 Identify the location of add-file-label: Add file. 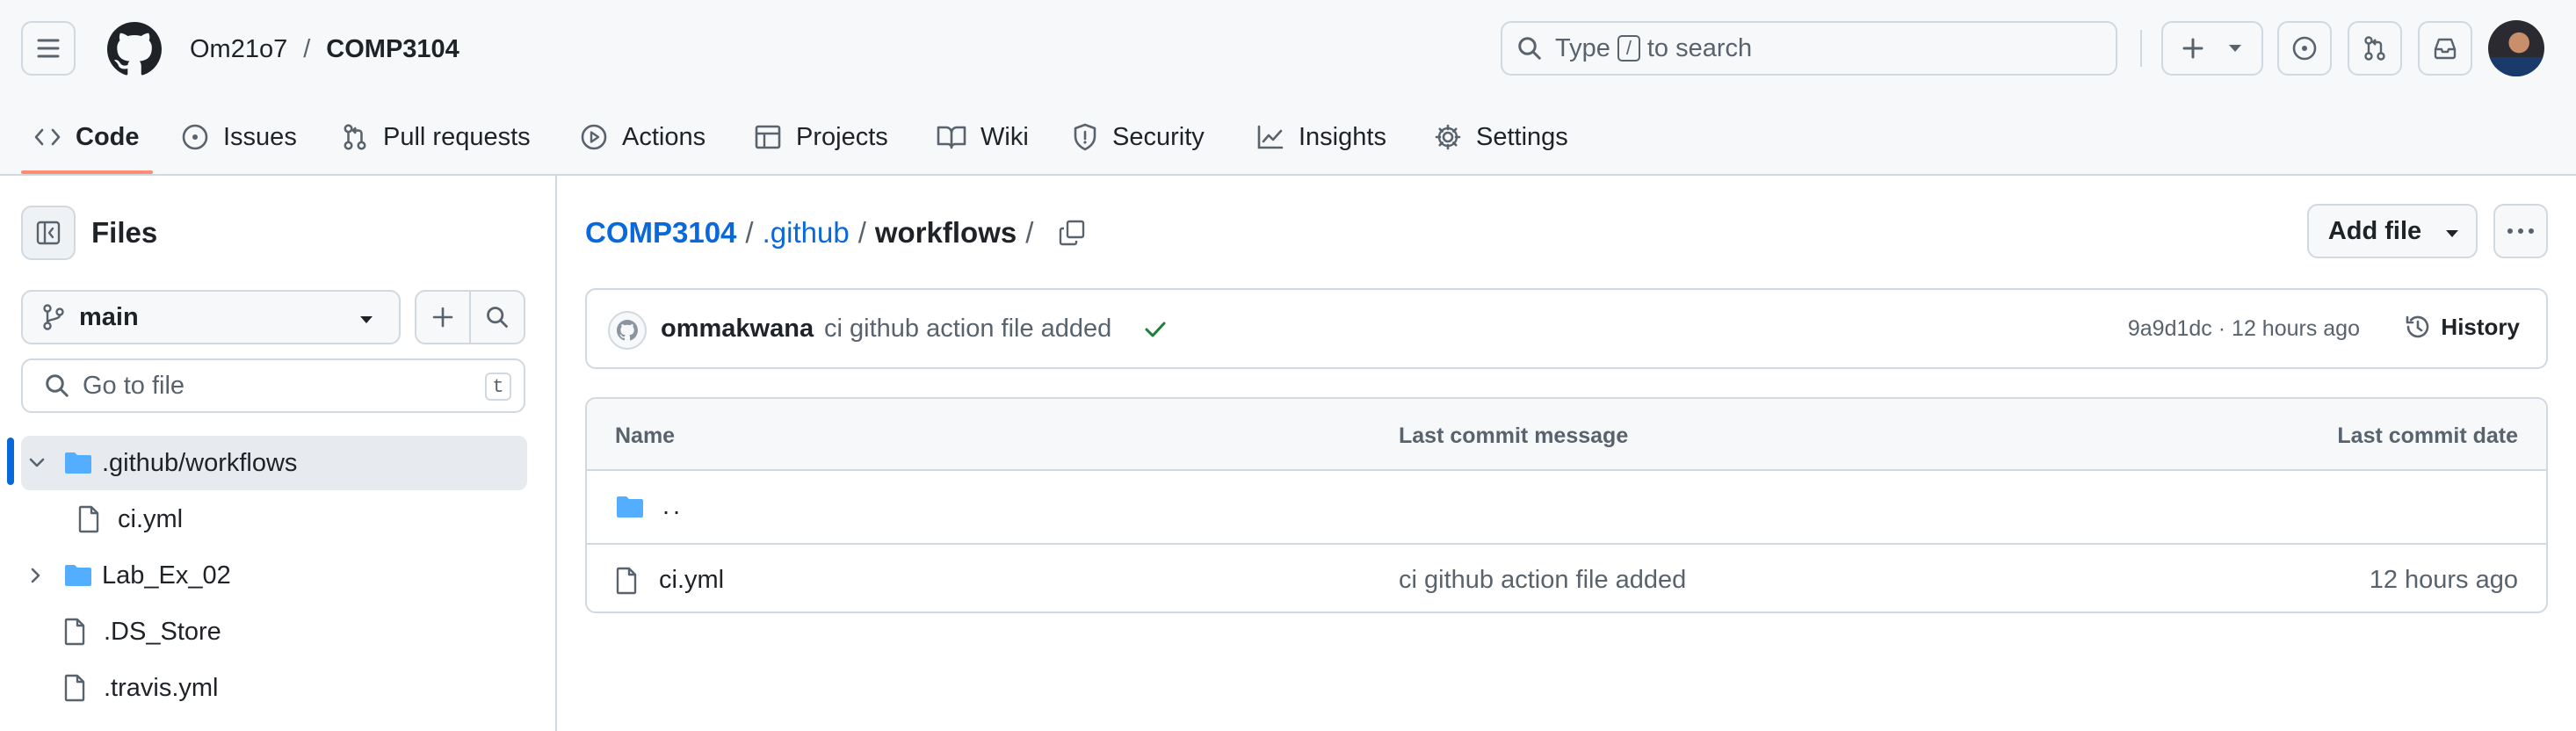
(2374, 230).